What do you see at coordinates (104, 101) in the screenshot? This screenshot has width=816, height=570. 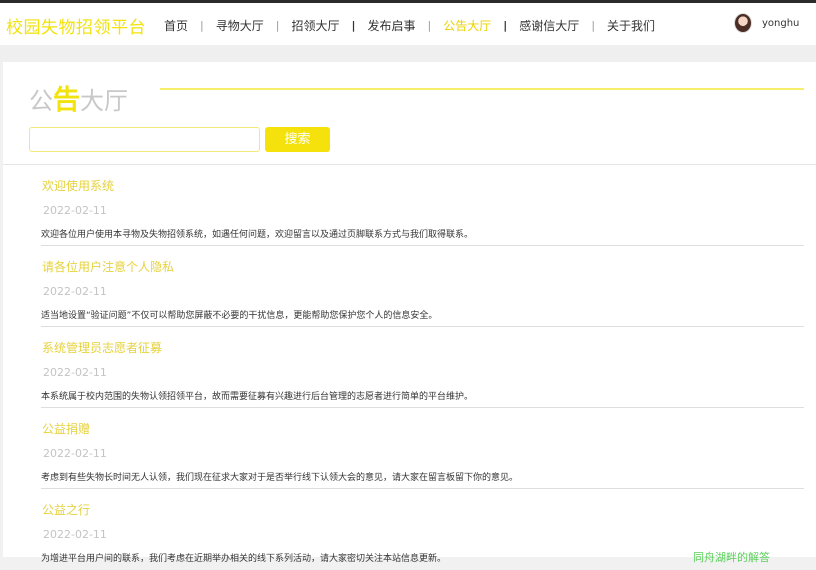 I see `page-title-part3: 大厅` at bounding box center [104, 101].